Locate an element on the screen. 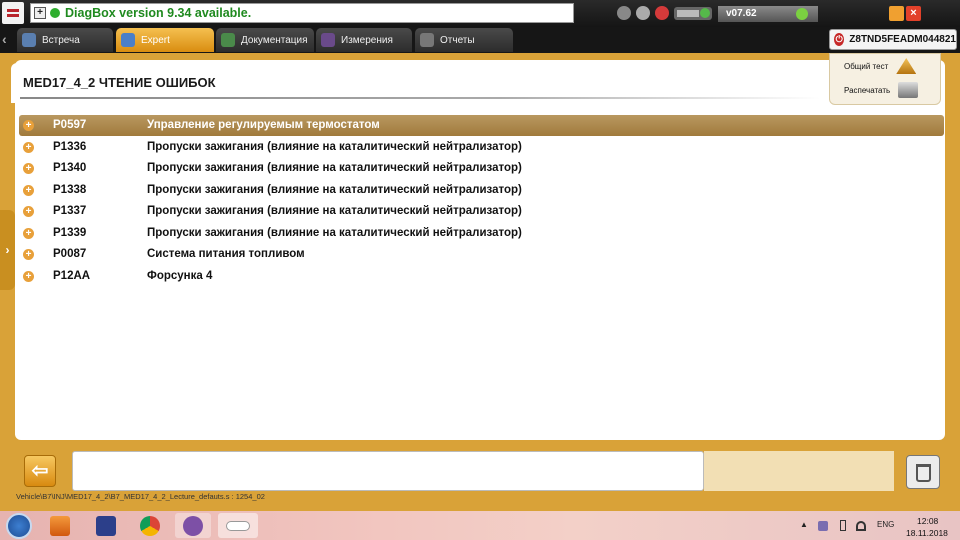 The height and width of the screenshot is (540, 960). update-notice-text: DiagBox version 9.34 available. is located at coordinates (158, 13).